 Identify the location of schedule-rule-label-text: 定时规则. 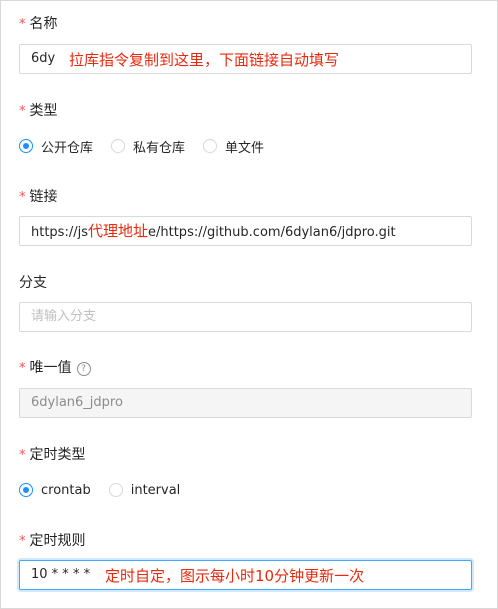
(57, 541).